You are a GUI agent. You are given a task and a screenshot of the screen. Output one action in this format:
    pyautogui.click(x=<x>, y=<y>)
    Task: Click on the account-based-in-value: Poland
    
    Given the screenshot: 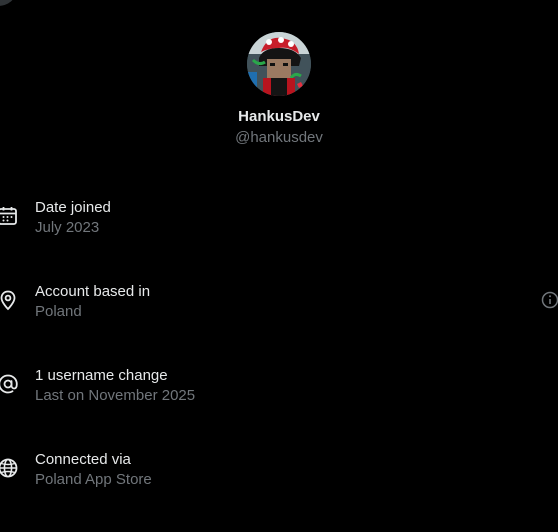 What is the action you would take?
    pyautogui.click(x=58, y=311)
    